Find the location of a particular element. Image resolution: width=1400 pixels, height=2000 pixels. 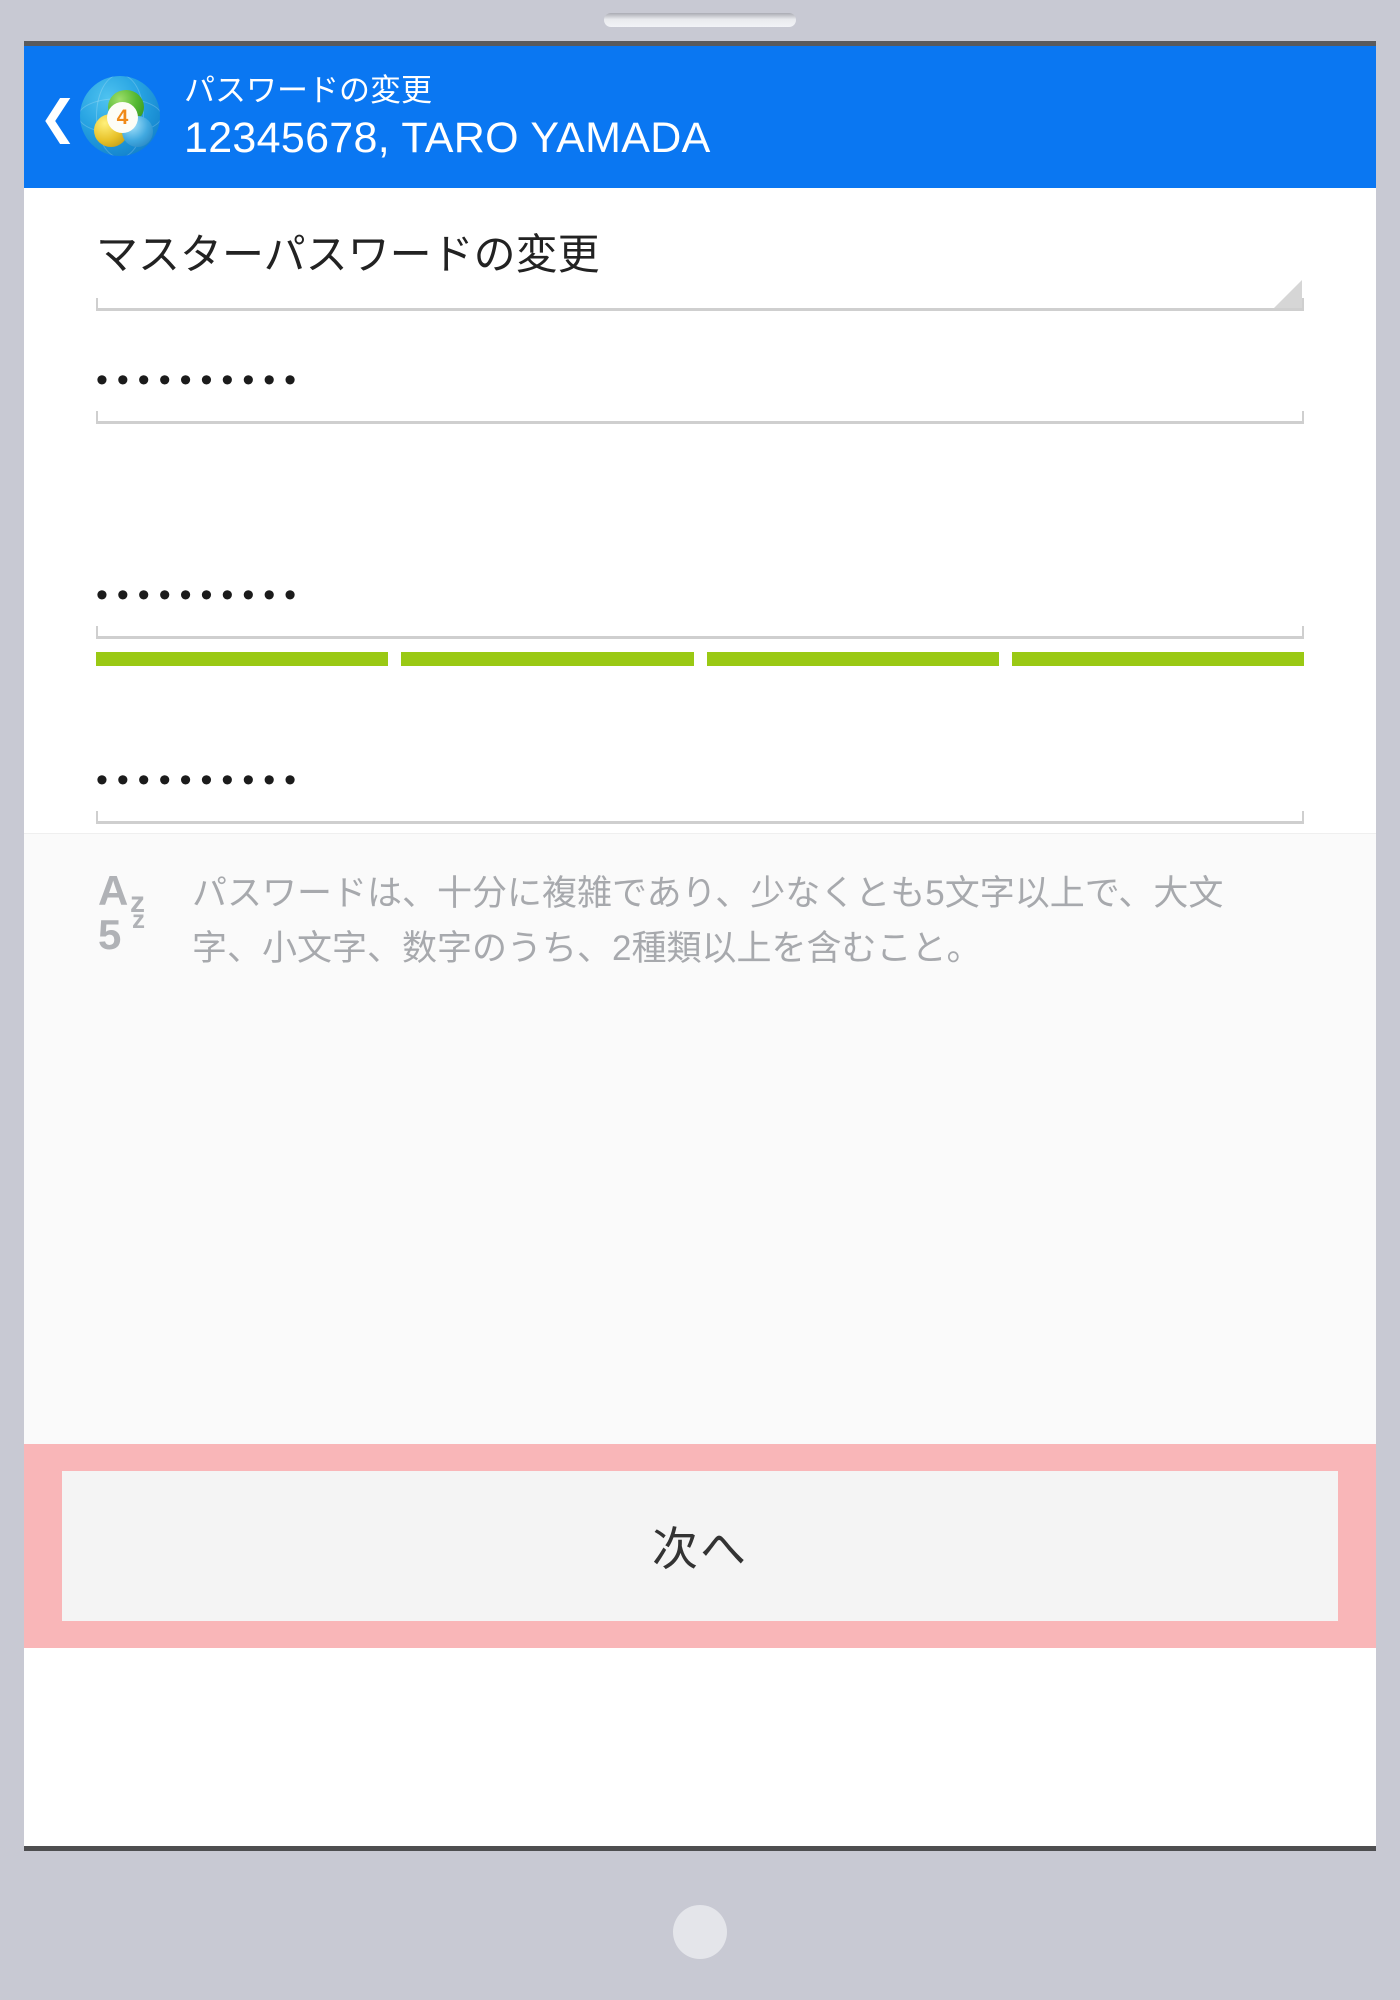

current-password-underline is located at coordinates (700, 417).